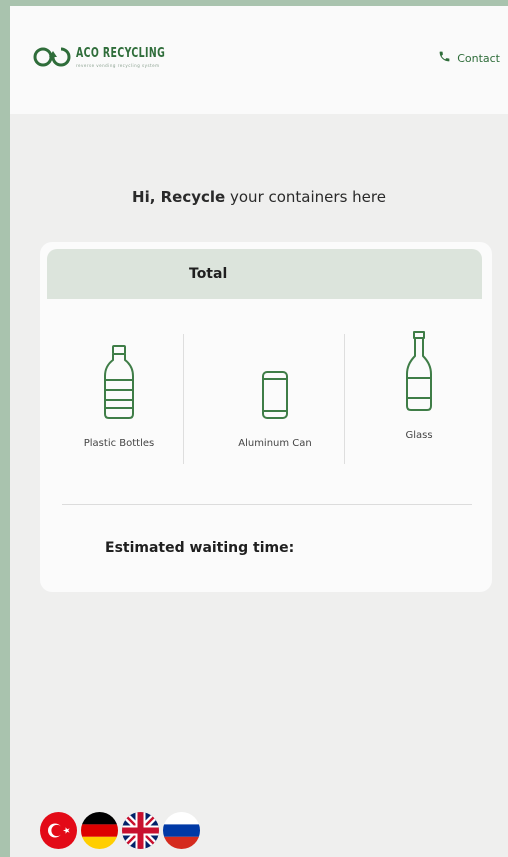 The height and width of the screenshot is (857, 508). What do you see at coordinates (119, 443) in the screenshot?
I see `item-label: Plastic Bottles` at bounding box center [119, 443].